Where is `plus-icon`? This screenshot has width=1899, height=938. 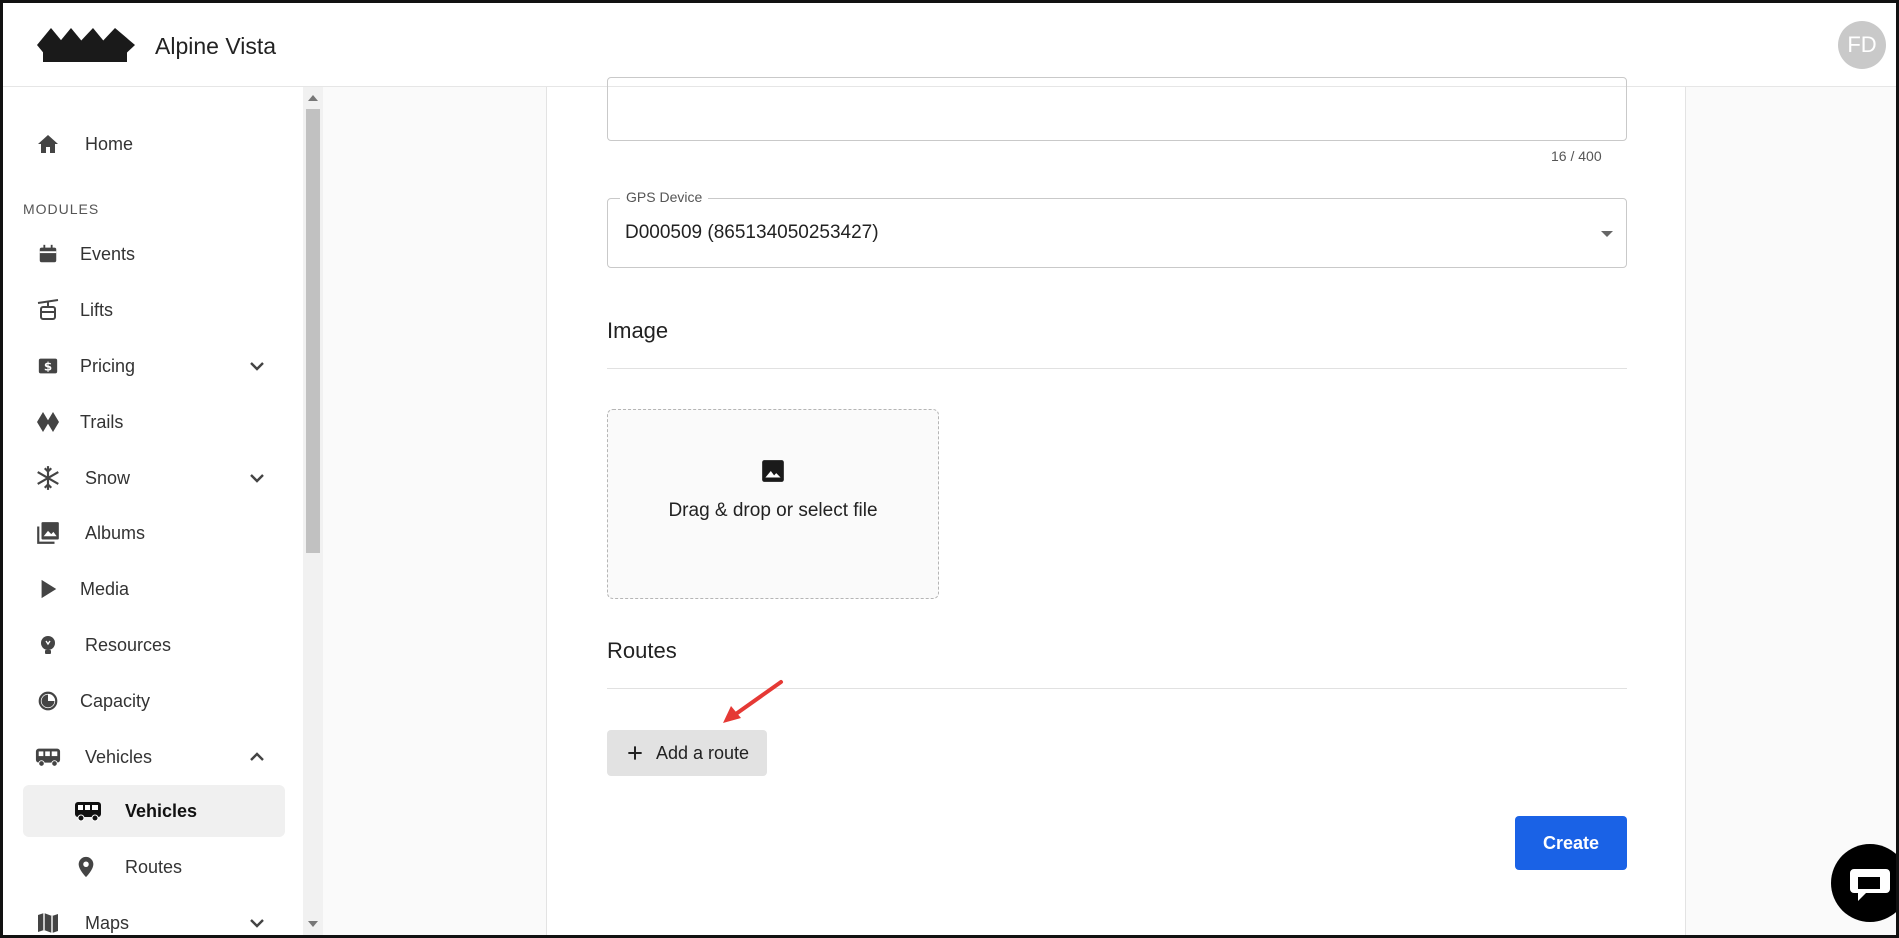 plus-icon is located at coordinates (635, 753).